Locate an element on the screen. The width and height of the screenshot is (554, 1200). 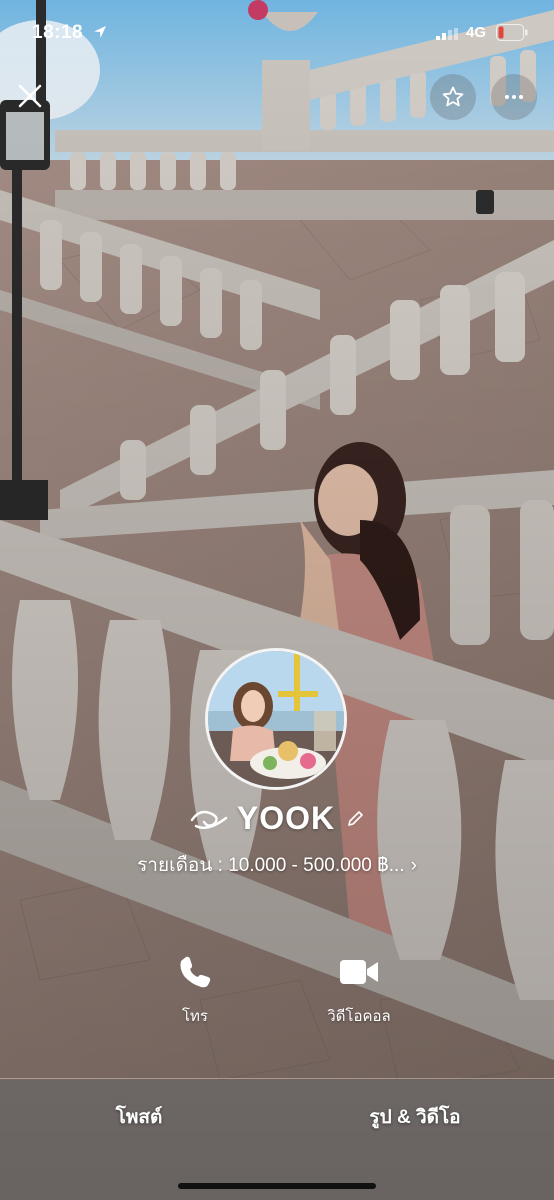
status-message: รายเดือน : 10.000 - 500.000 ฿... › is located at coordinates (277, 865).